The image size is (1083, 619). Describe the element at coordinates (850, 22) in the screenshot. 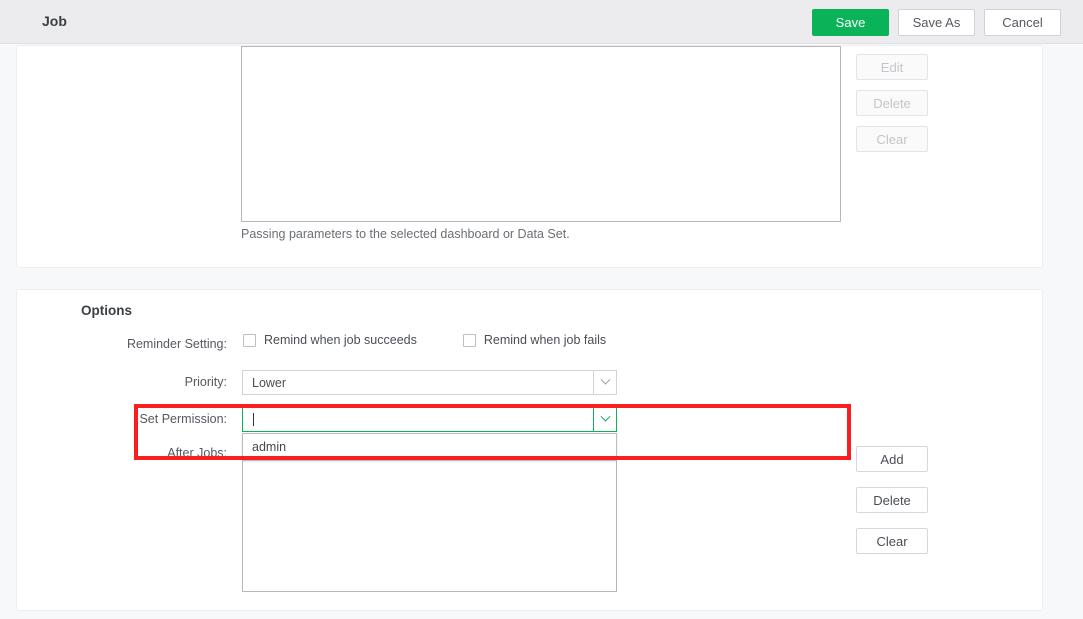

I see `save-button: Save` at that location.